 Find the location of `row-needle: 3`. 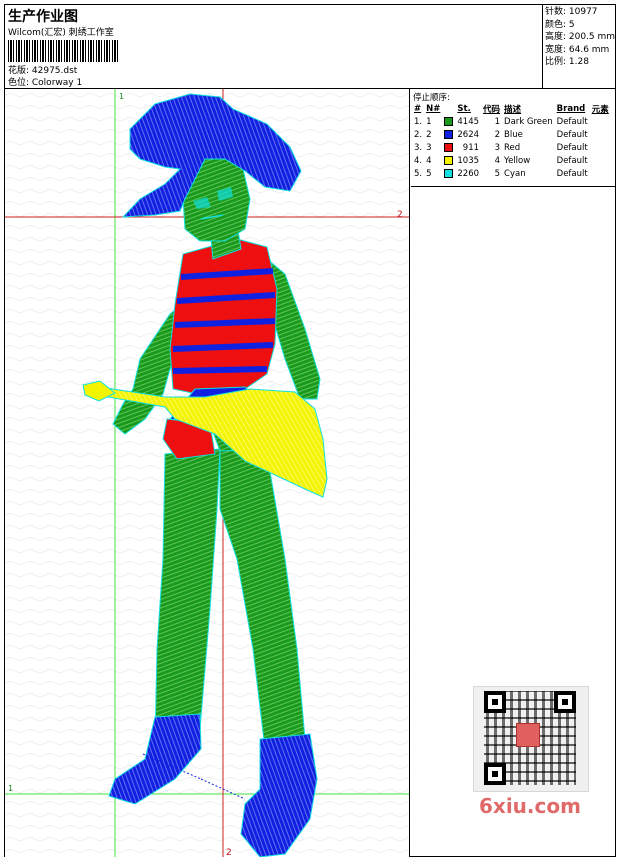

row-needle: 3 is located at coordinates (429, 147).